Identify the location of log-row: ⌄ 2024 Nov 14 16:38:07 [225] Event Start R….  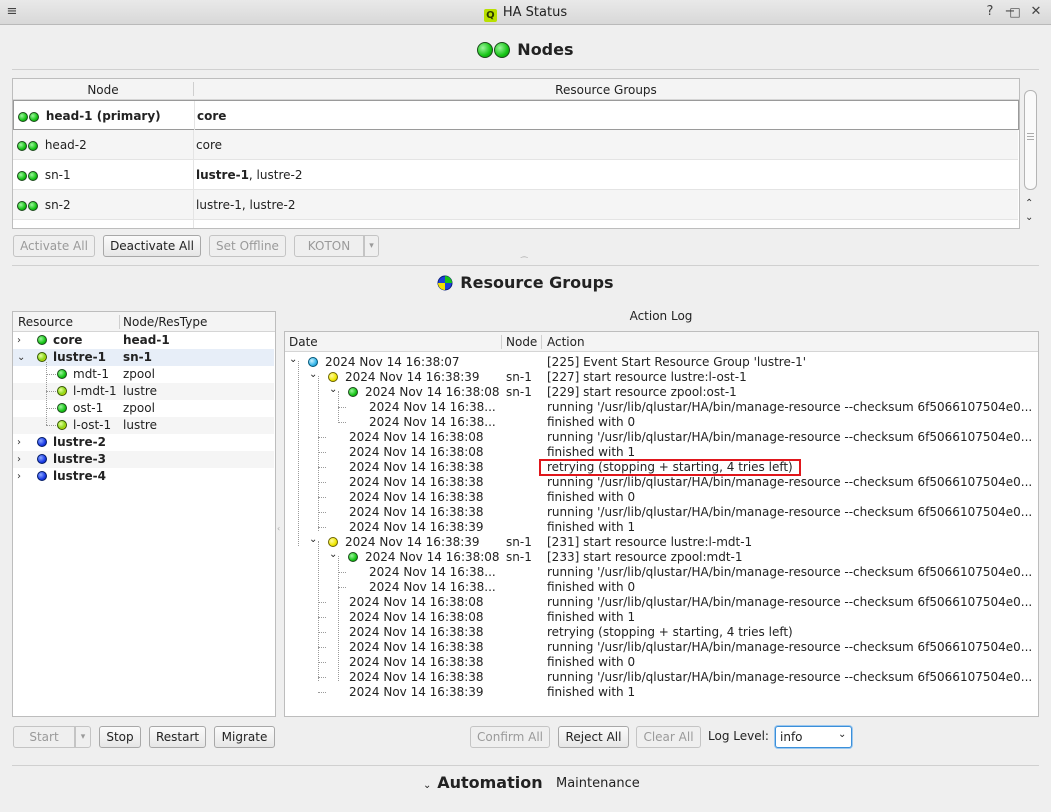
(660, 361).